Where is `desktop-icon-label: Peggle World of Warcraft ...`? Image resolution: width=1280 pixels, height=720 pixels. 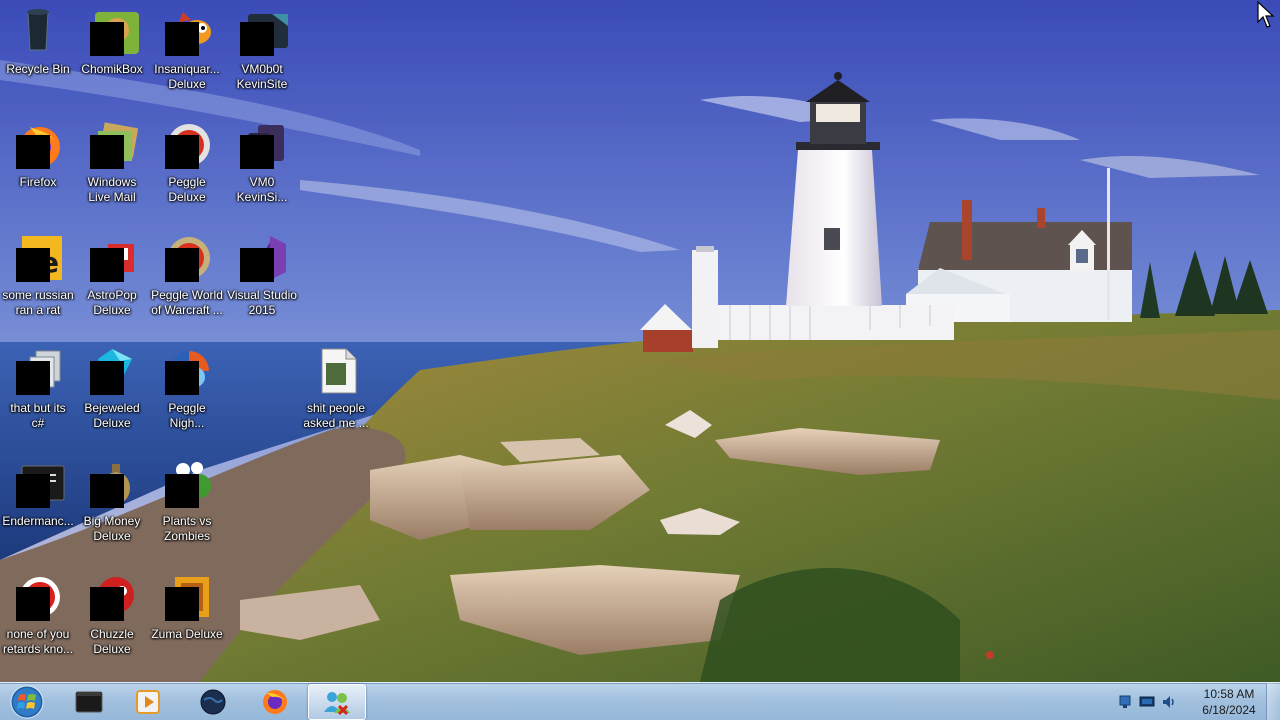
desktop-icon-label: Peggle World of Warcraft ... is located at coordinates (187, 302).